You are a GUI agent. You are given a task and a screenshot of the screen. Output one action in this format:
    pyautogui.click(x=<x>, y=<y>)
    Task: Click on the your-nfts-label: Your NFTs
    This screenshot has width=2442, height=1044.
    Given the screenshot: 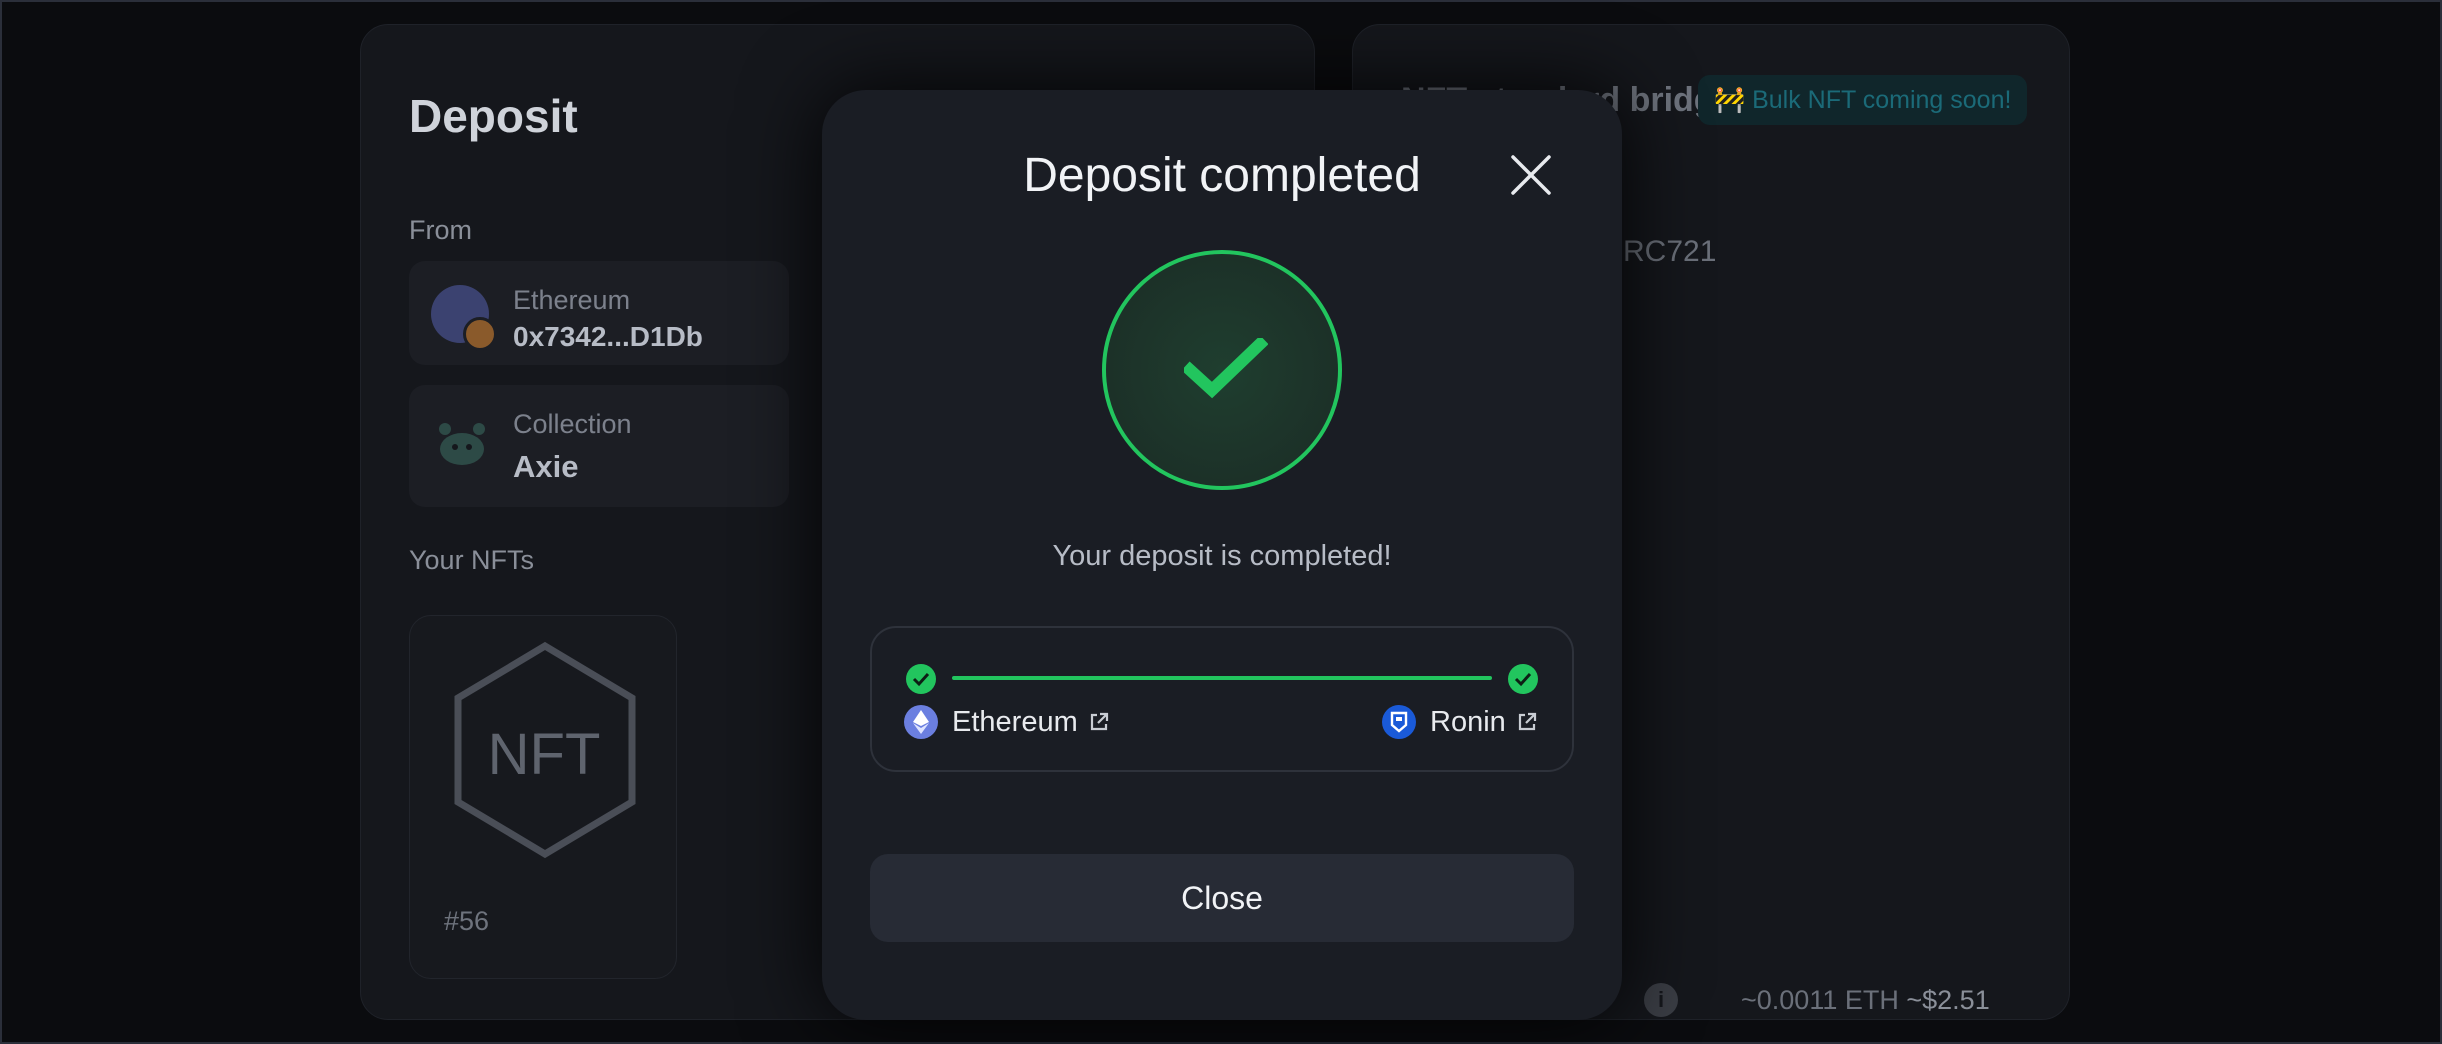 What is the action you would take?
    pyautogui.click(x=472, y=560)
    